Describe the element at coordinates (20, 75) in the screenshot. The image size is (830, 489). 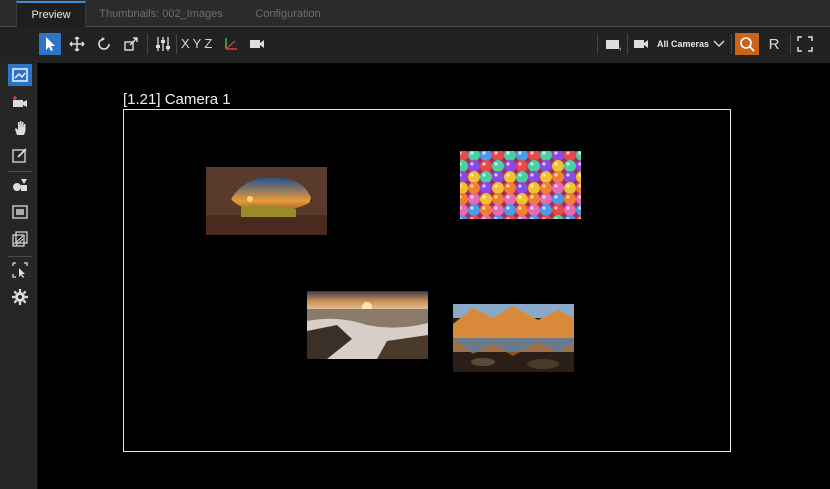
I see `sidebar-preview-button` at that location.